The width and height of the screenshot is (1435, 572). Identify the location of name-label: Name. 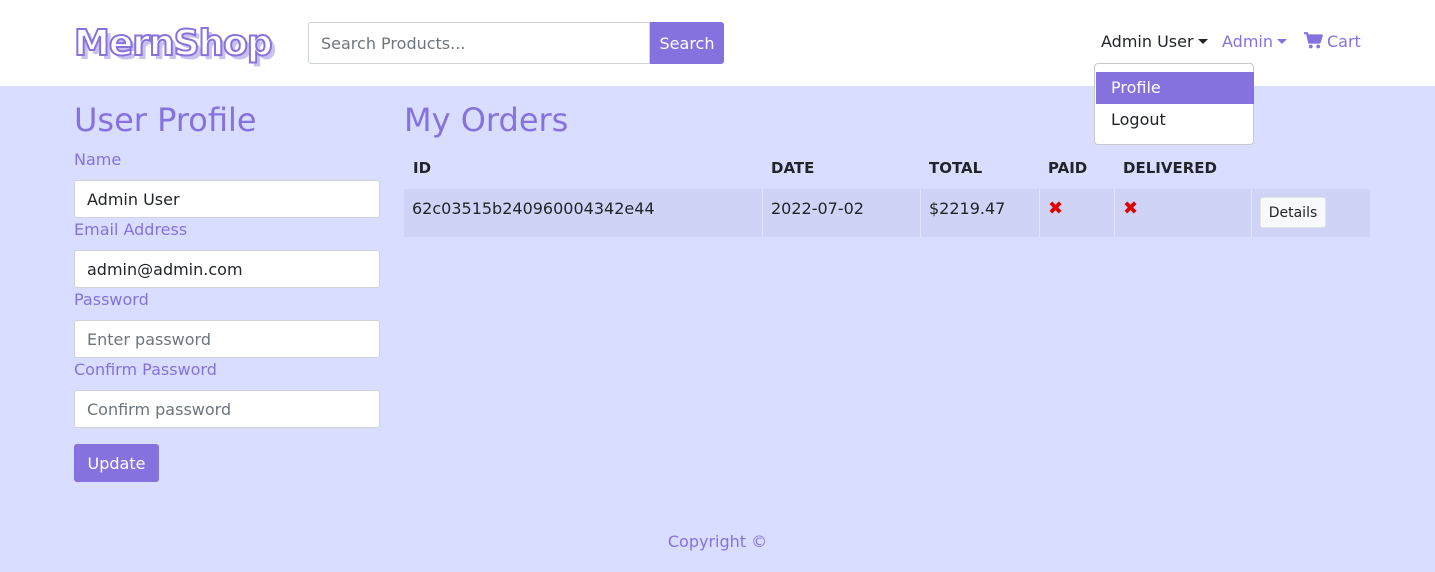
(98, 159).